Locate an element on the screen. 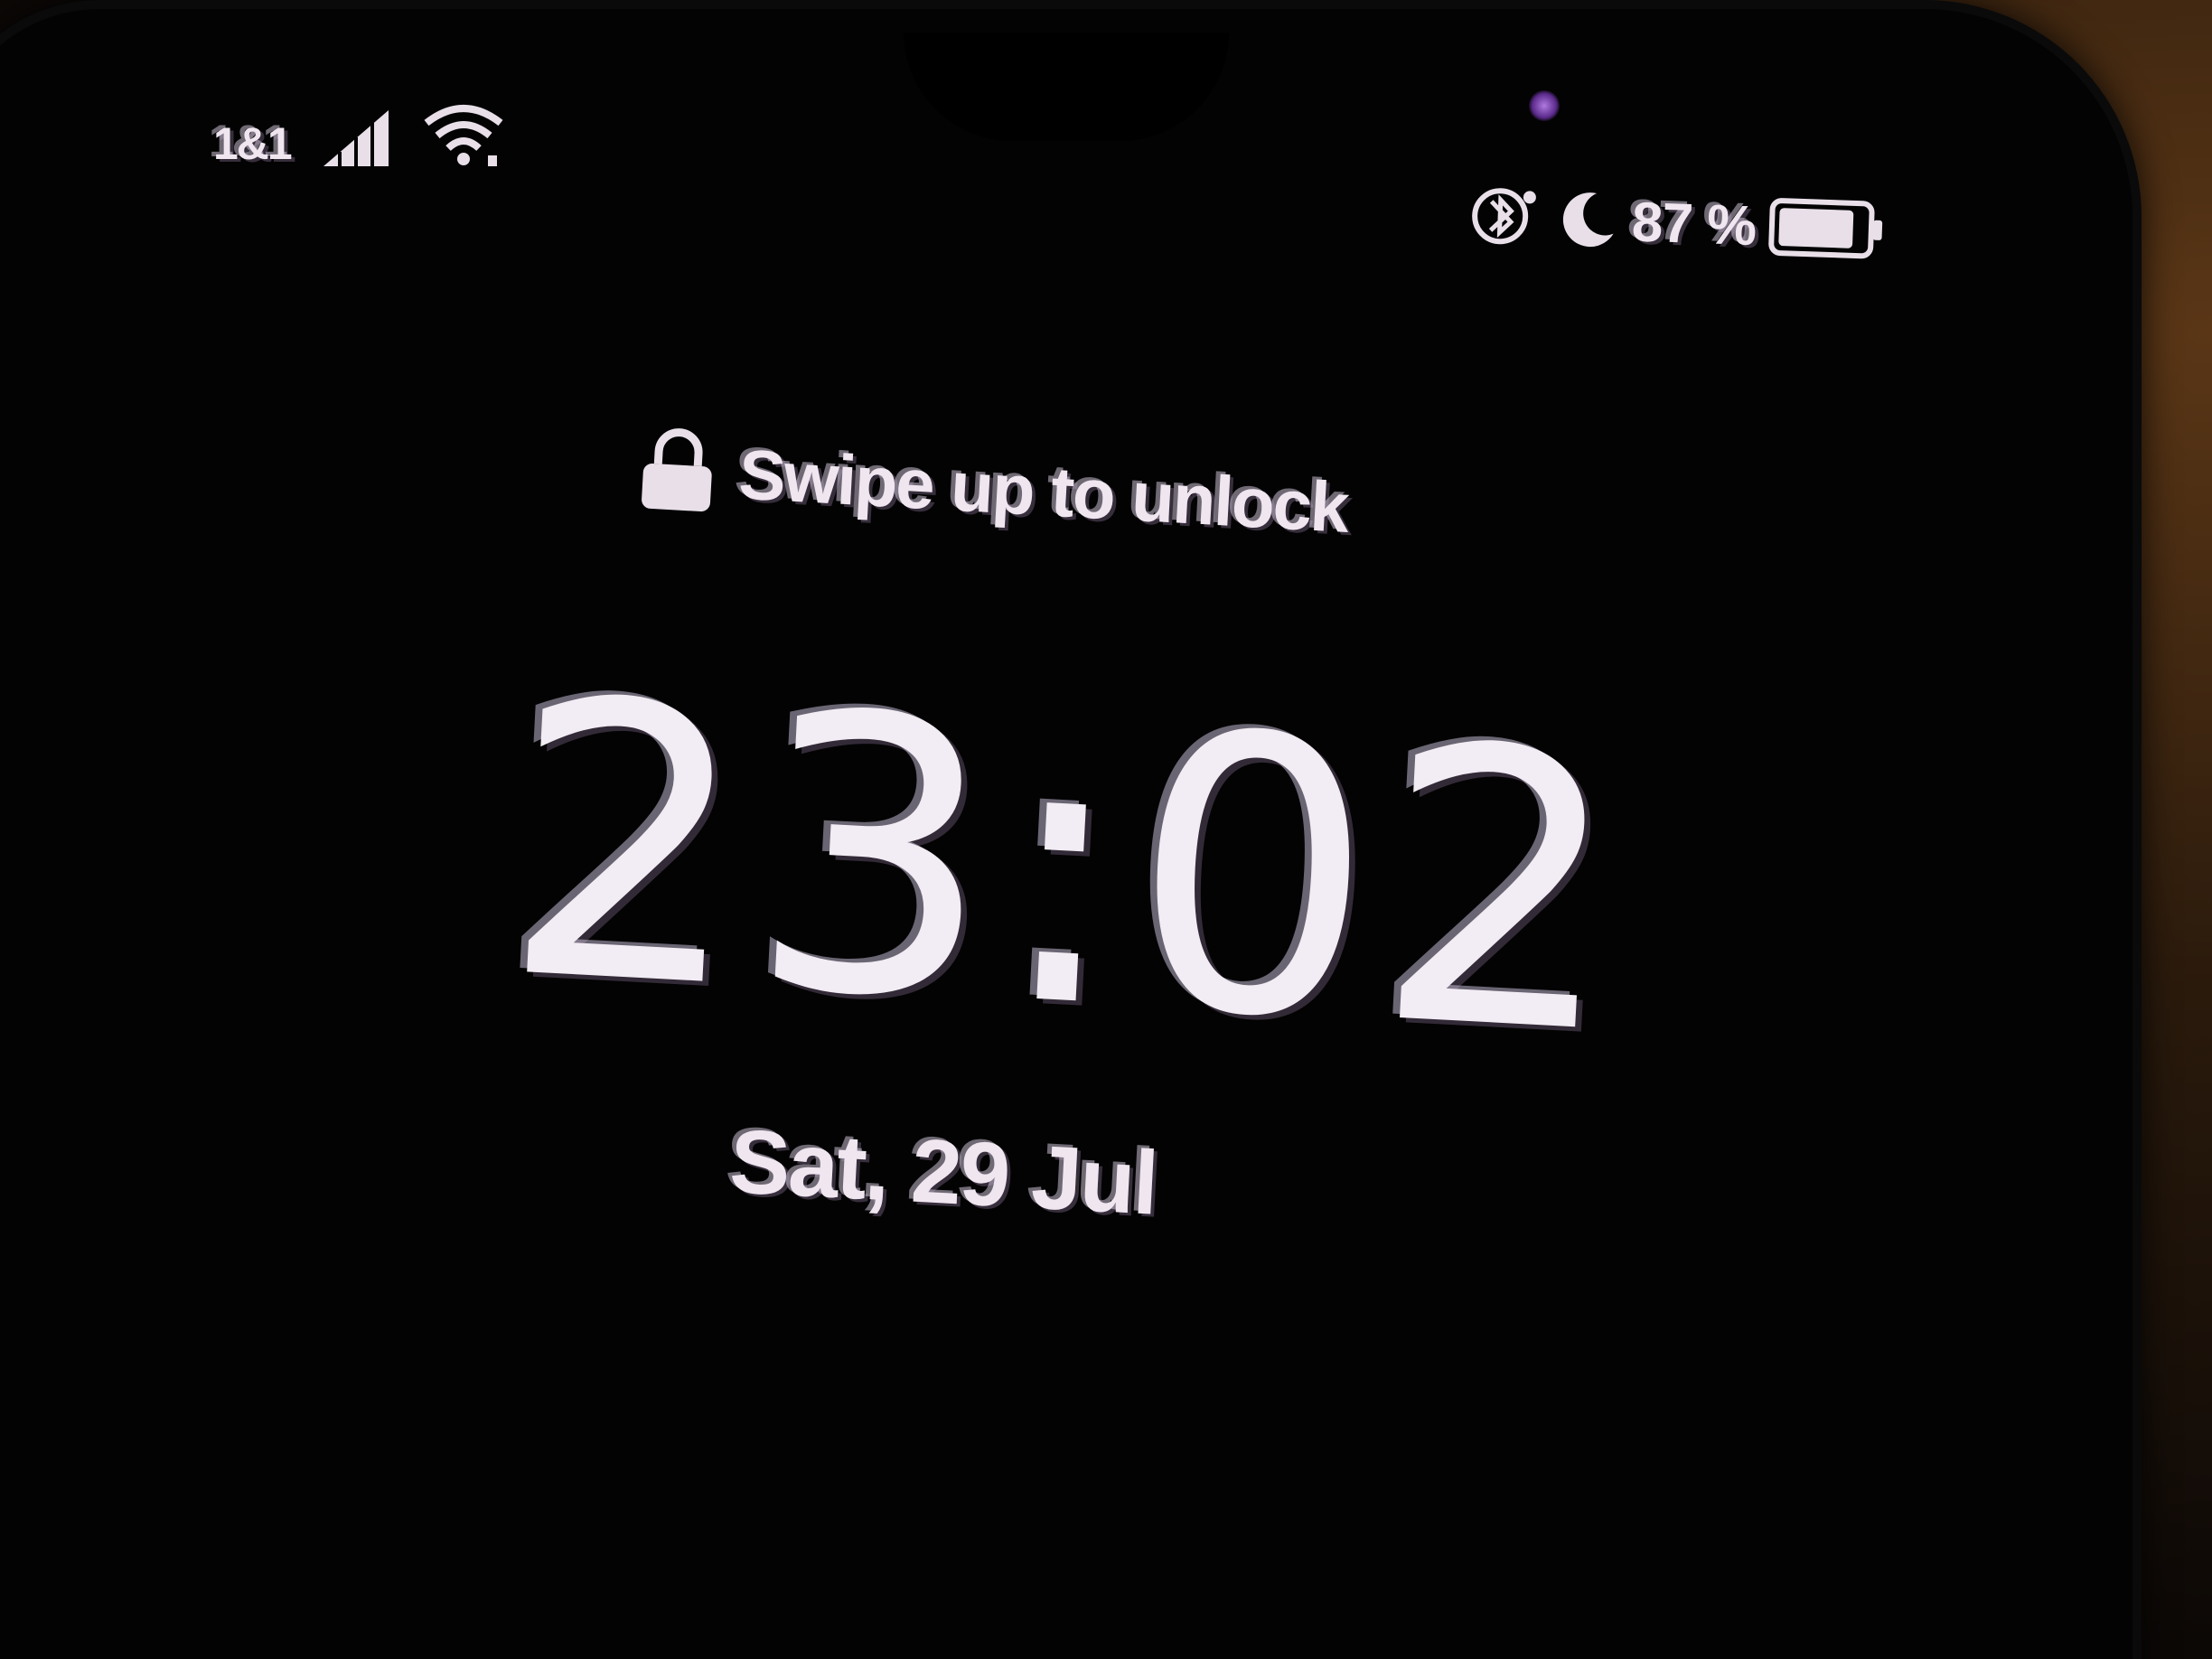 The width and height of the screenshot is (2212, 1659). battery-icon is located at coordinates (1825, 228).